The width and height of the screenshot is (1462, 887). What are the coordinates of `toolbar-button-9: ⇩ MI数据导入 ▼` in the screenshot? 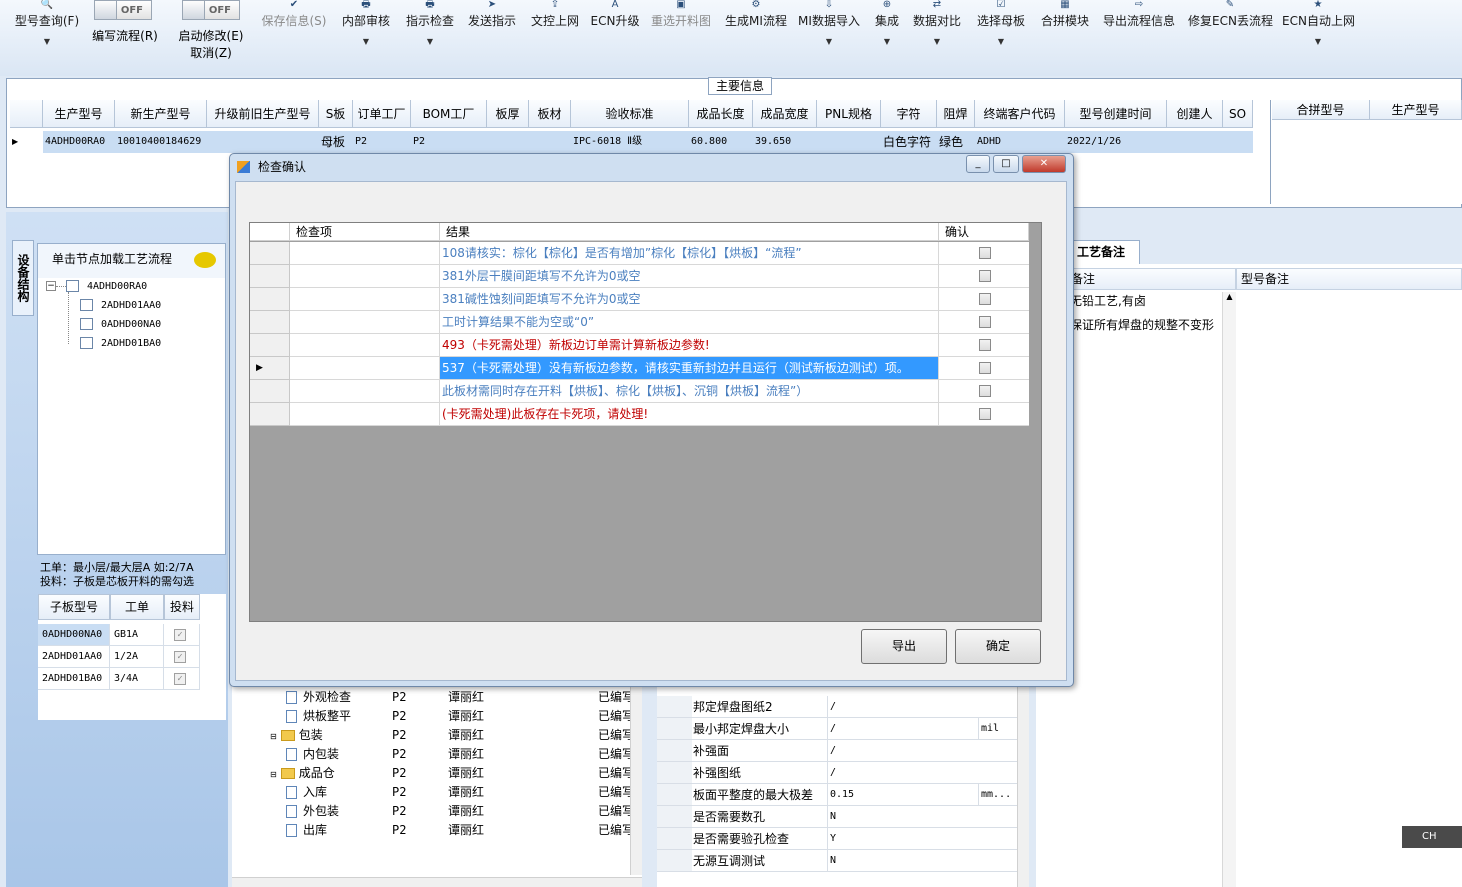 It's located at (829, 23).